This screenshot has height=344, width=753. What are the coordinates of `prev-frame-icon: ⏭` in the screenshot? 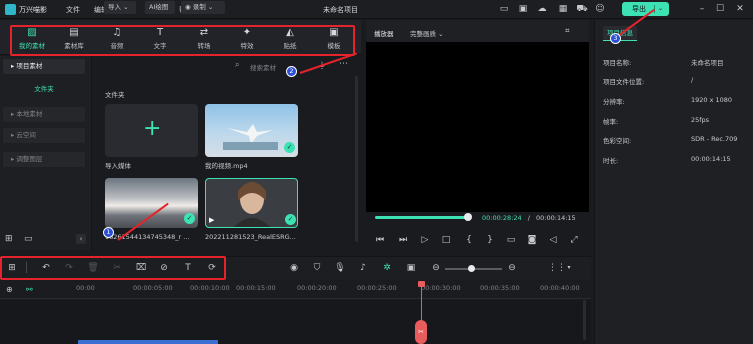 It's located at (403, 240).